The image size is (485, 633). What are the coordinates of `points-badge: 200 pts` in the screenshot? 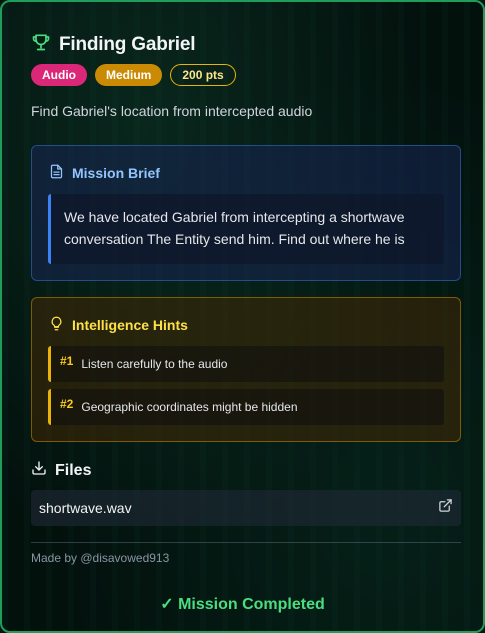 It's located at (203, 75).